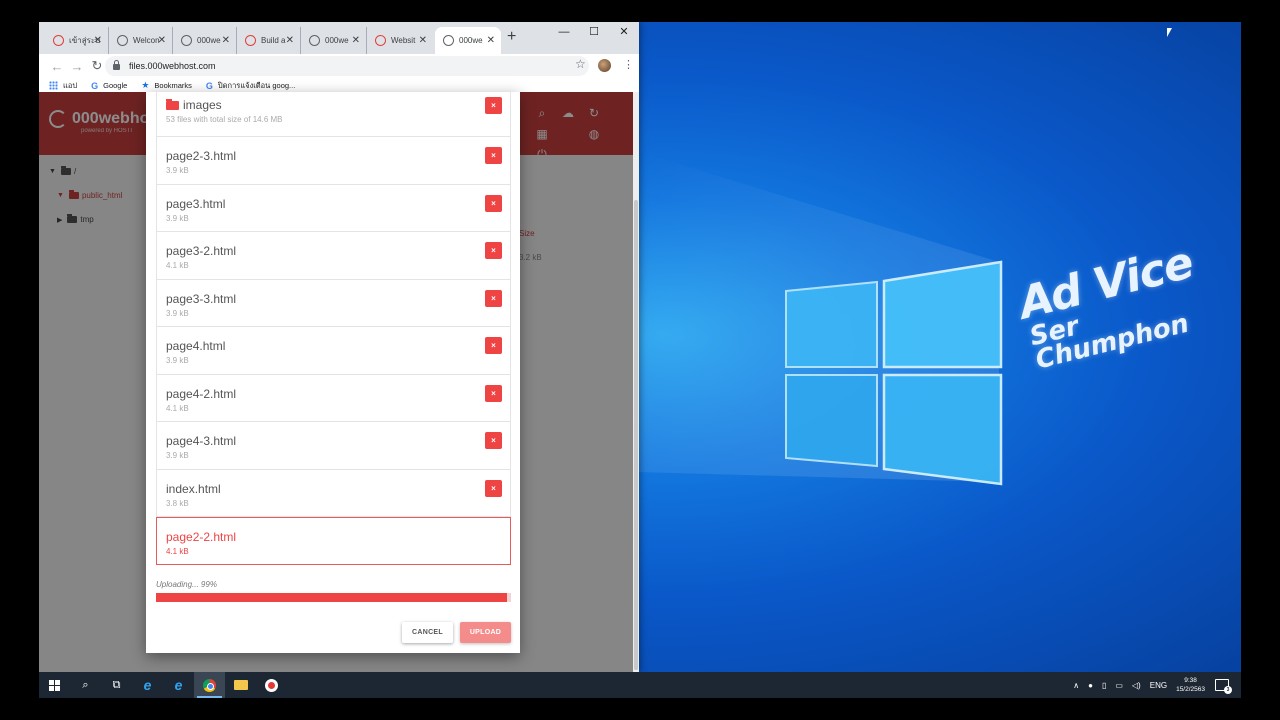 This screenshot has width=1280, height=720. I want to click on page-scrollbar, so click(636, 382).